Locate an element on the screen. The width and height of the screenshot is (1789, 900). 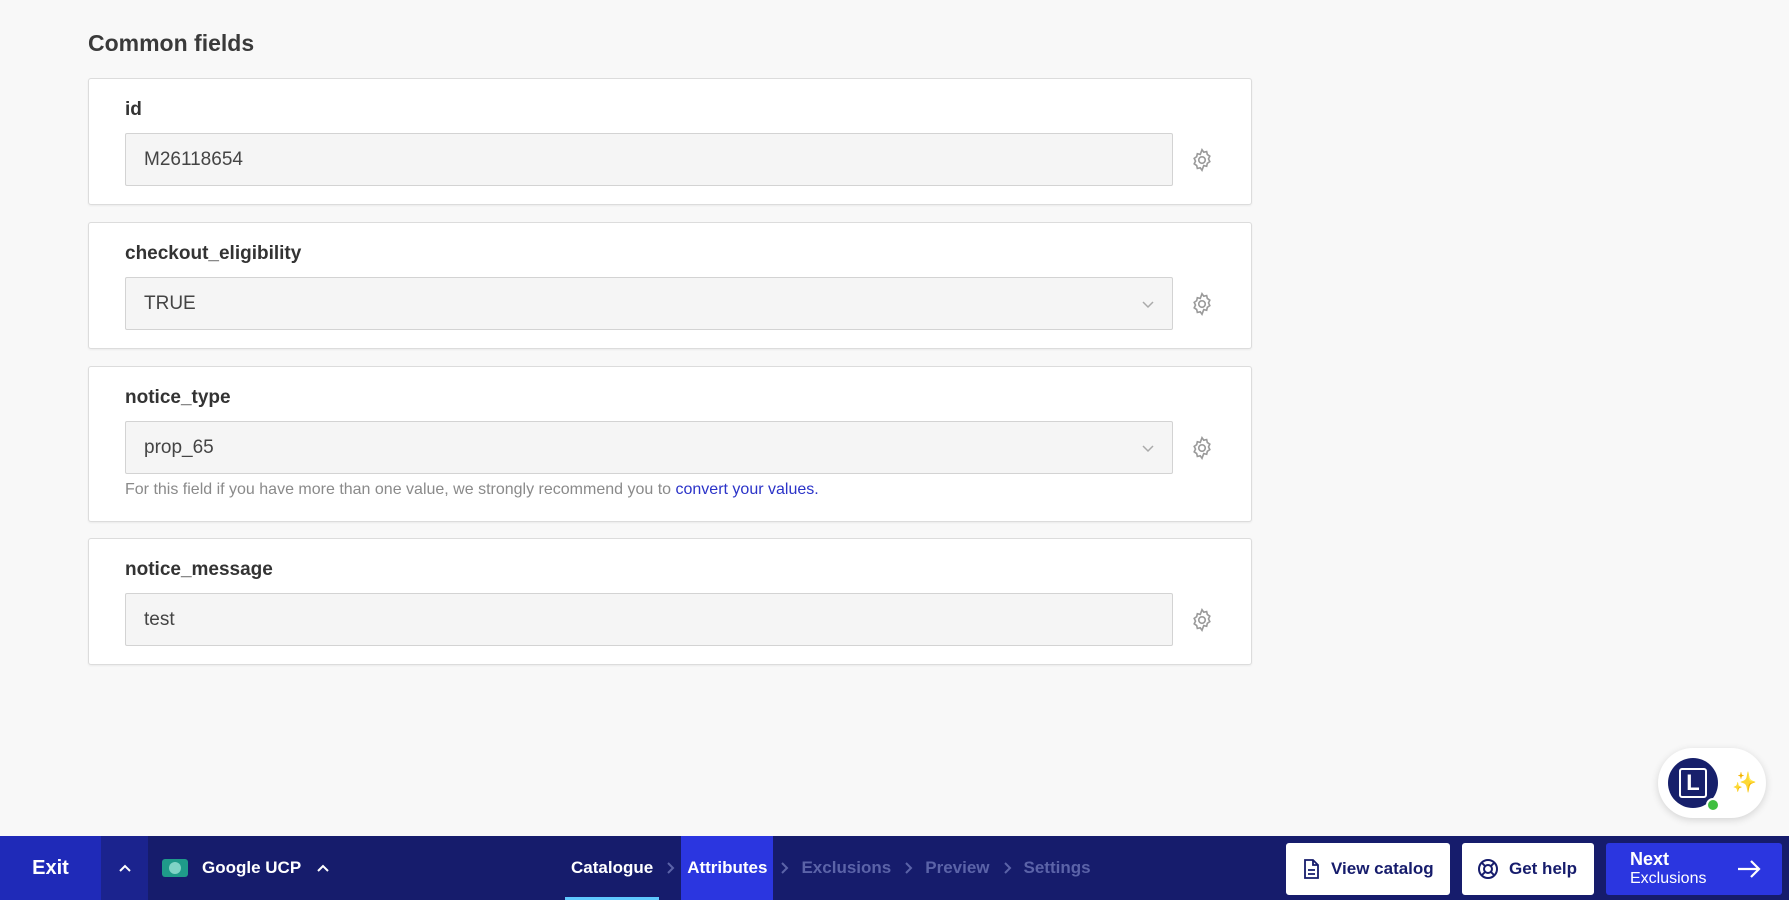
next-step-label: Exclusions is located at coordinates (1668, 878).